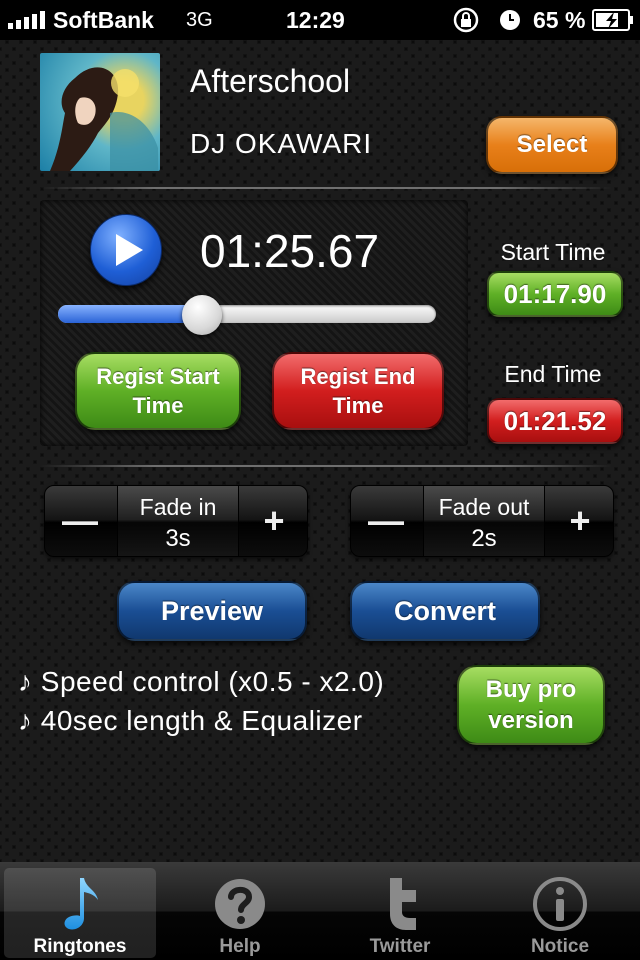  What do you see at coordinates (510, 20) in the screenshot?
I see `alarm-icon` at bounding box center [510, 20].